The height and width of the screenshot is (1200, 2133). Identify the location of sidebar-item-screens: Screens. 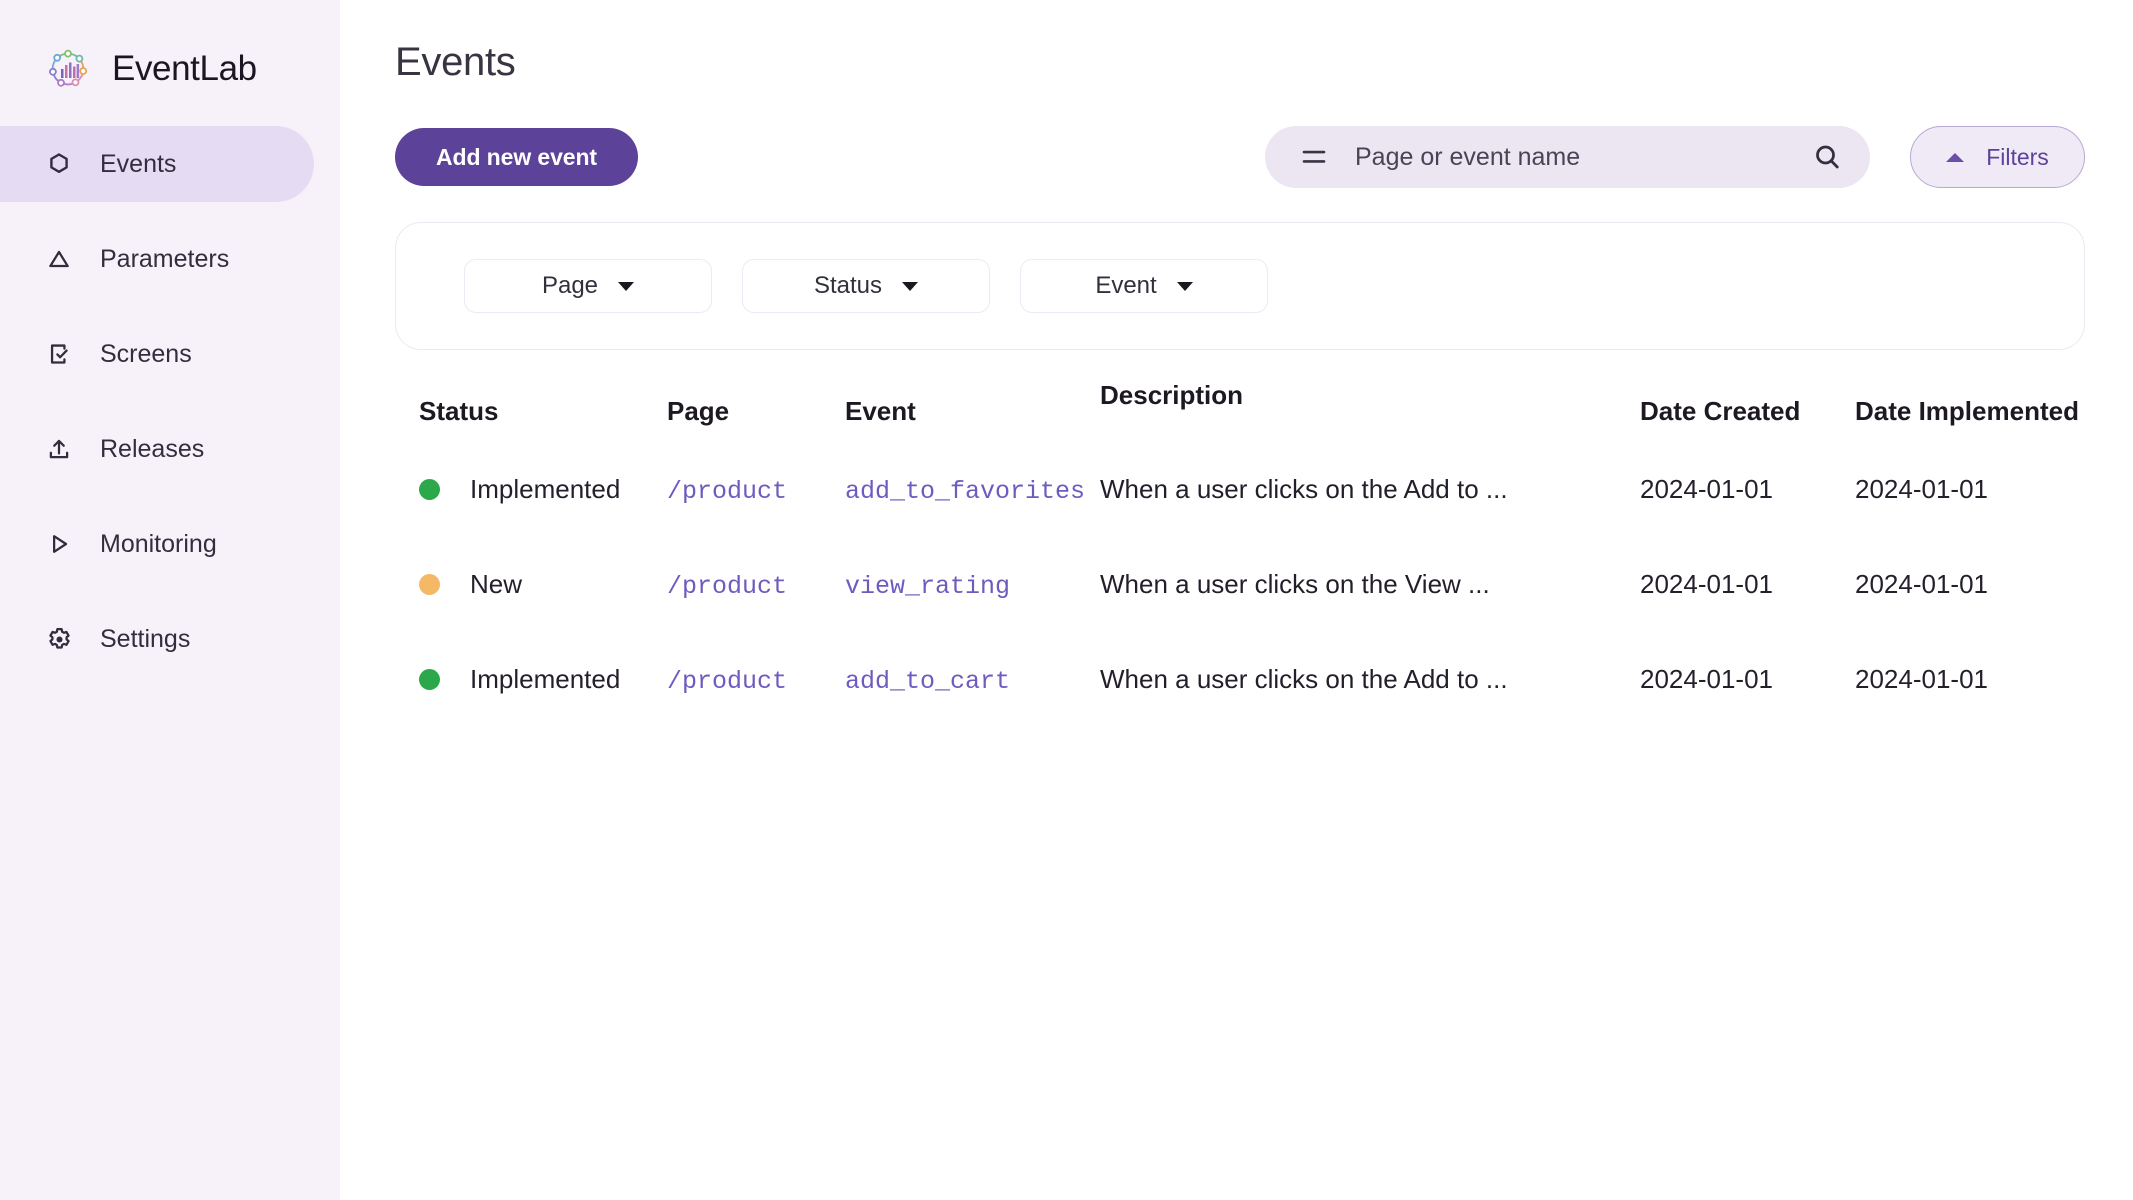
(157, 354).